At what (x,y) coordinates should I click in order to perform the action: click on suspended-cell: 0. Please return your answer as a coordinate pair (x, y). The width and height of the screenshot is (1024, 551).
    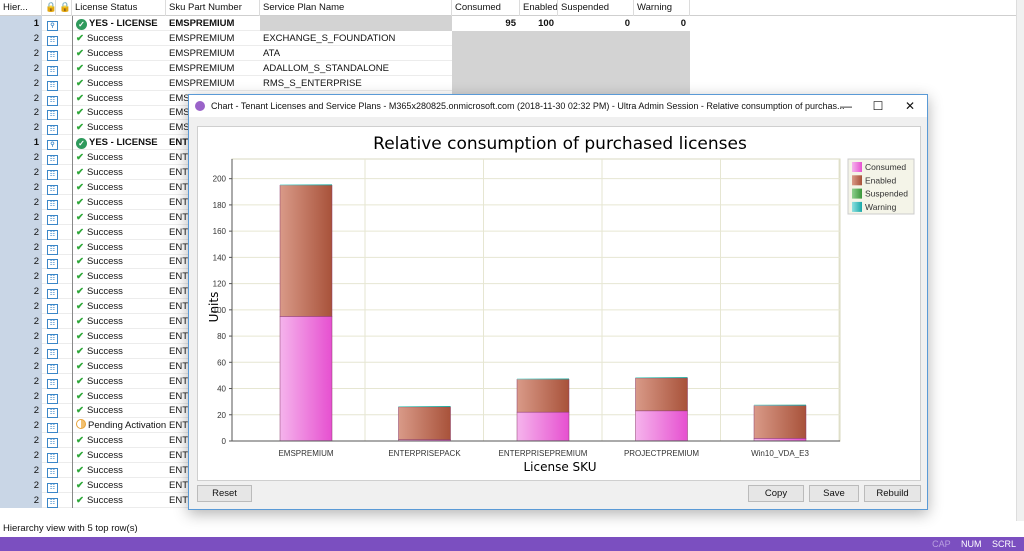
    Looking at the image, I should click on (596, 23).